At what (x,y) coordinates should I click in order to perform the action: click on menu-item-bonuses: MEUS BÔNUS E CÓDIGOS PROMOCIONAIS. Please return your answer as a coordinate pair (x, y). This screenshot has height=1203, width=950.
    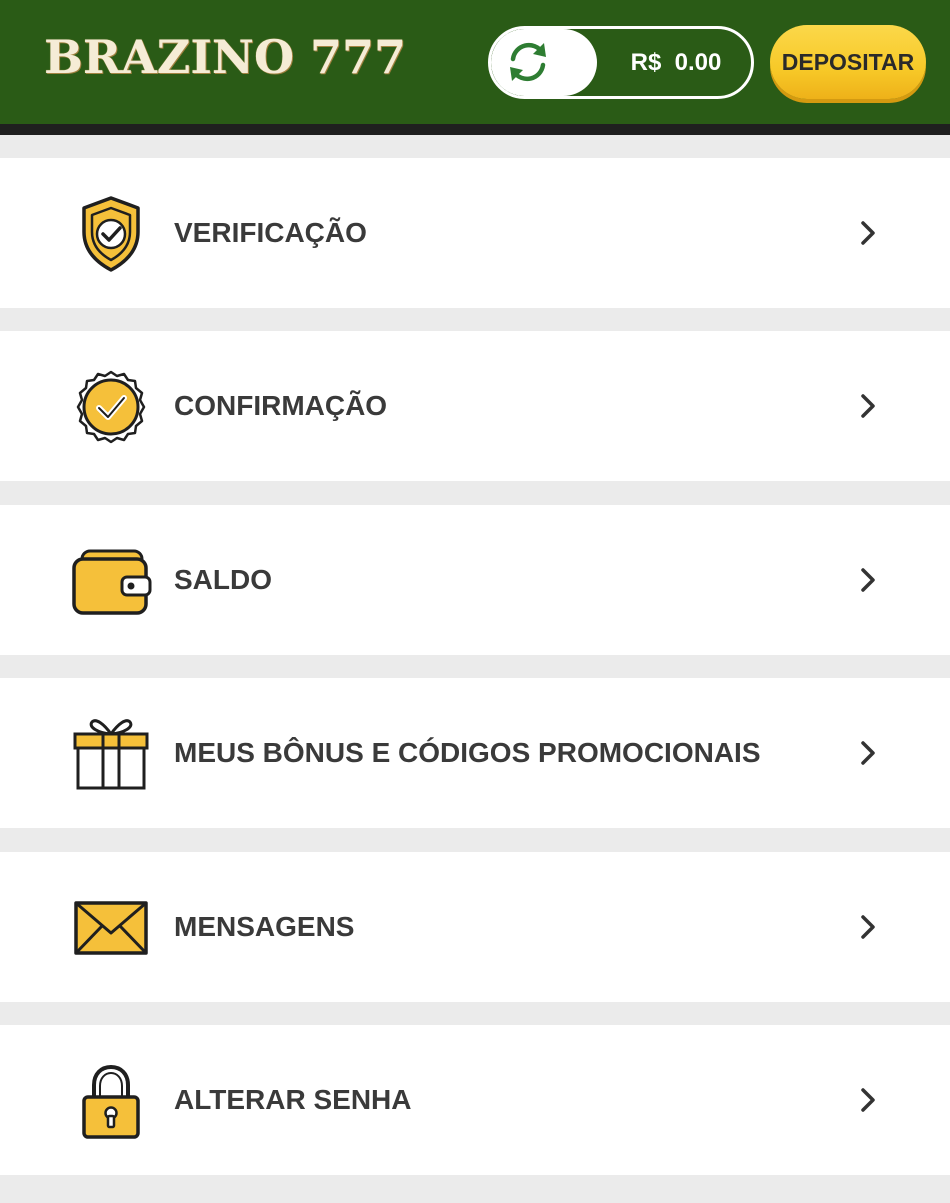
    Looking at the image, I should click on (475, 753).